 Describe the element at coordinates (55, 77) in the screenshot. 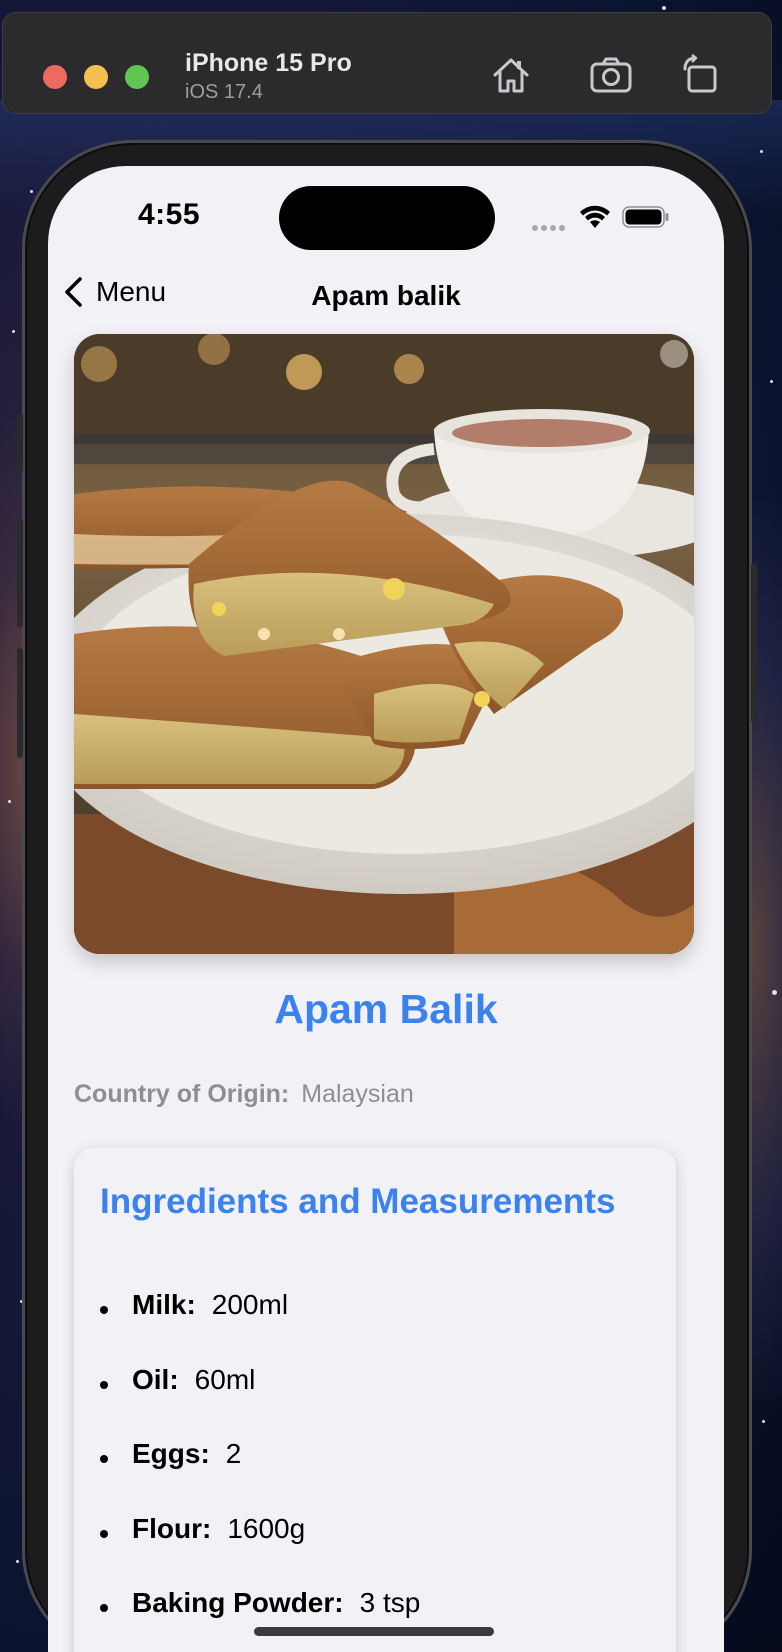

I see `close-window-button` at that location.